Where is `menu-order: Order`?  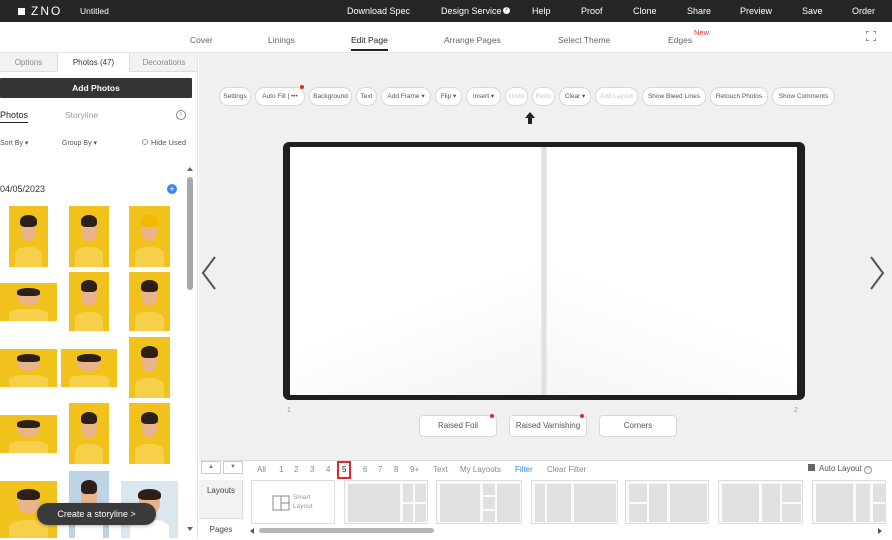
menu-order: Order is located at coordinates (863, 11).